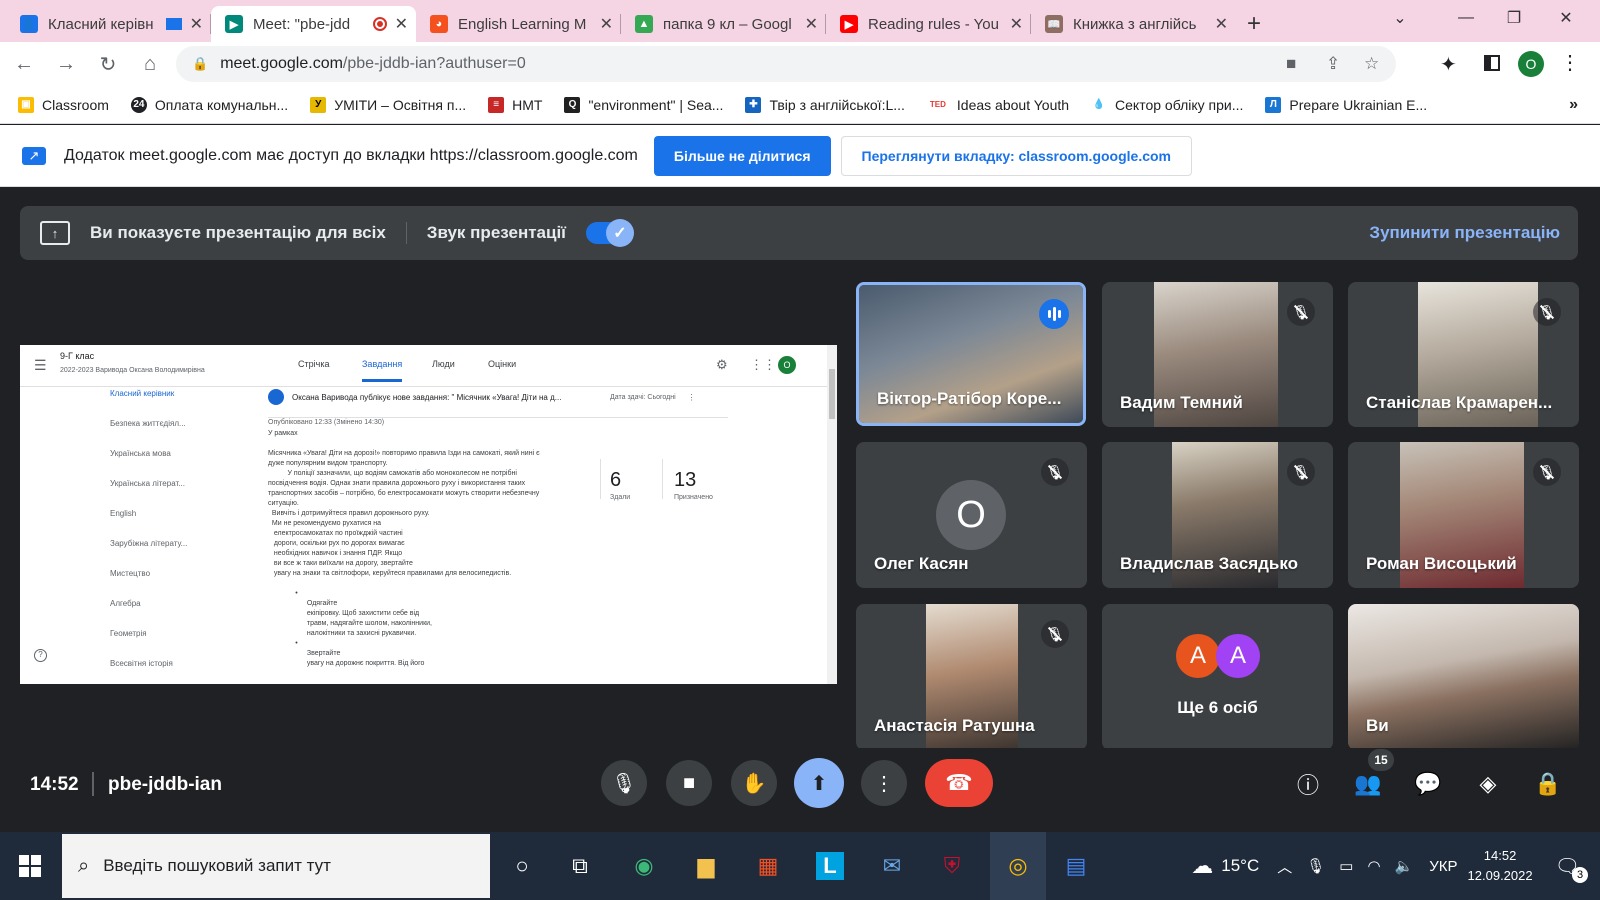  Describe the element at coordinates (24, 64) in the screenshot. I see `back-icon: ←` at that location.